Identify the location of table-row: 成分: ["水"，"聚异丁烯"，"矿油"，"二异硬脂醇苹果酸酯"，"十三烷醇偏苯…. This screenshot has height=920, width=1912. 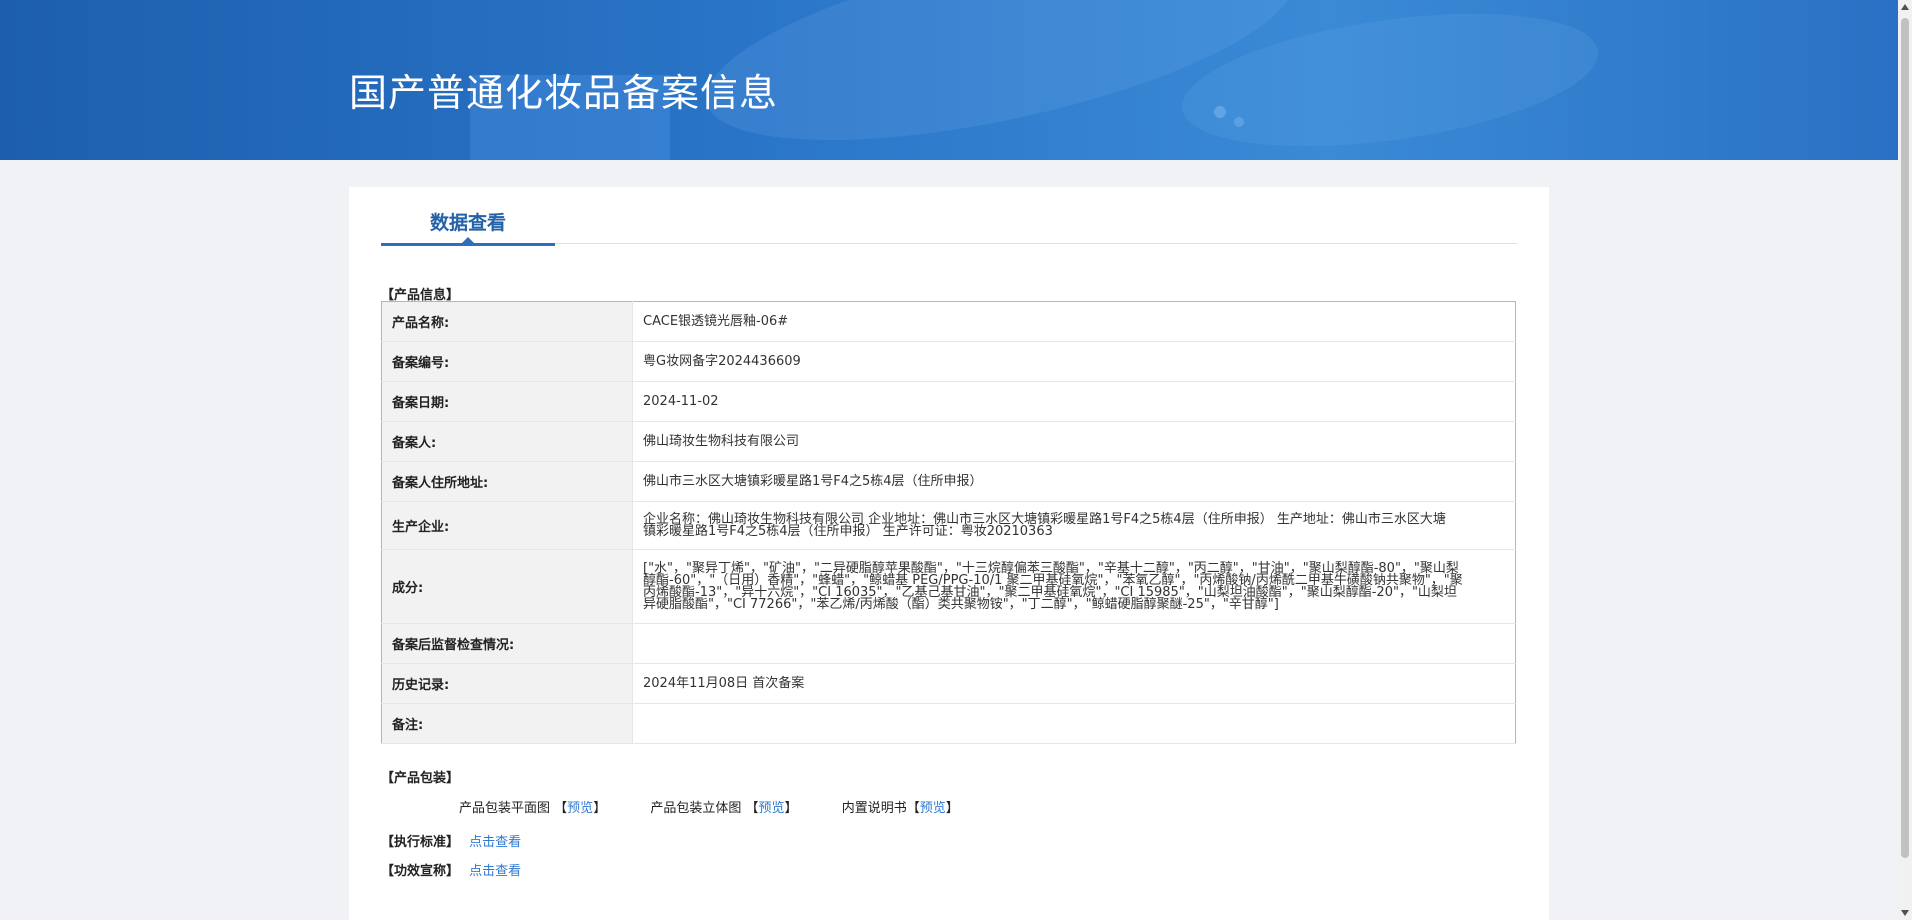
(948, 586).